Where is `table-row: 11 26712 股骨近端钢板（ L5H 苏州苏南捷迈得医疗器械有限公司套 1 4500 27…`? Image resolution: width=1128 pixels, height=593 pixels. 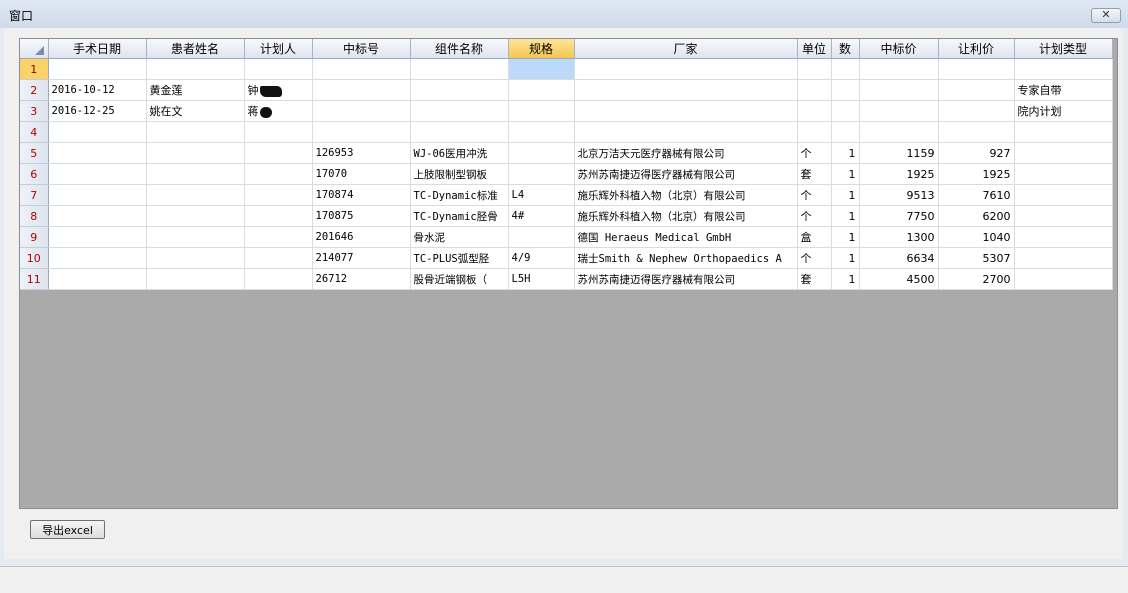
table-row: 11 26712 股骨近端钢板（ L5H 苏州苏南捷迈得医疗器械有限公司套 1 4500 27… is located at coordinates (566, 279).